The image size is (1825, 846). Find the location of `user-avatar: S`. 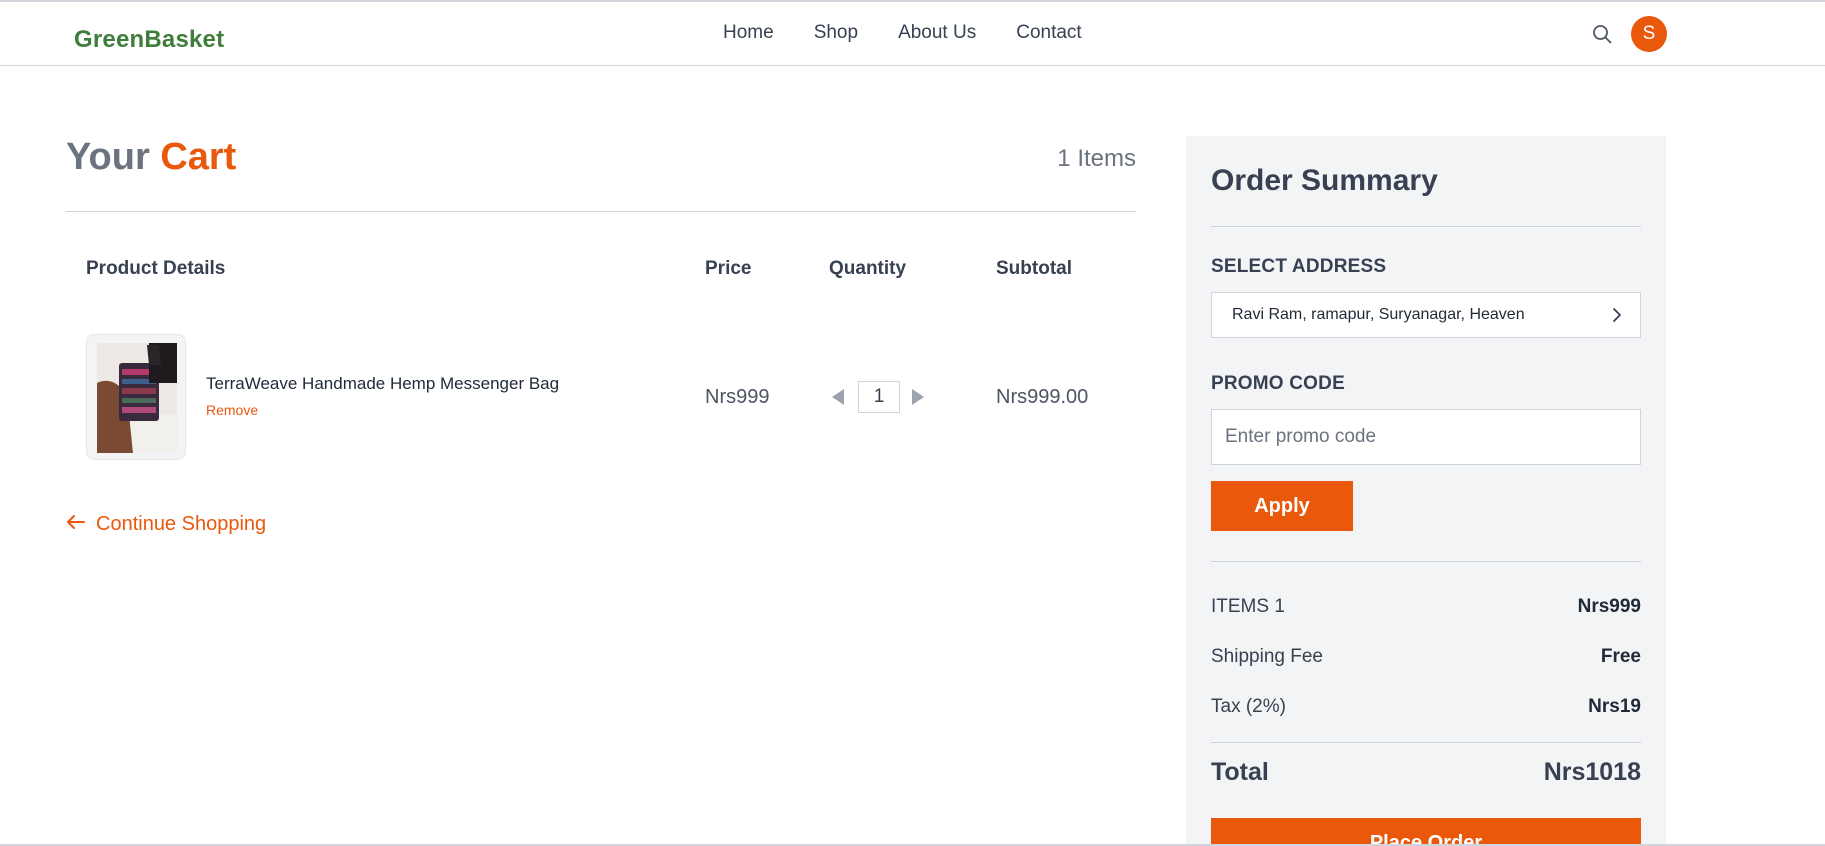

user-avatar: S is located at coordinates (1649, 34).